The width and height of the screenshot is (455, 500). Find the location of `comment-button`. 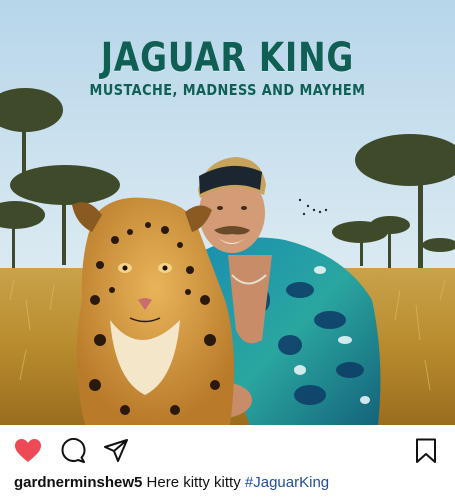

comment-button is located at coordinates (73, 451).